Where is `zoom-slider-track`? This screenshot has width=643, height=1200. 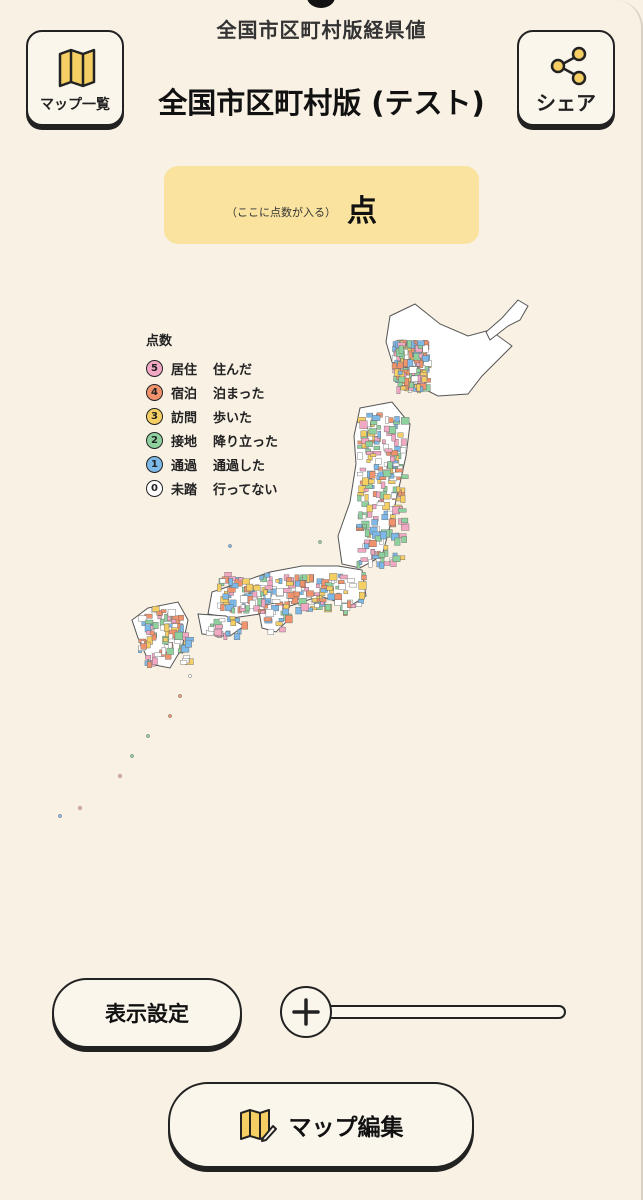 zoom-slider-track is located at coordinates (438, 1012).